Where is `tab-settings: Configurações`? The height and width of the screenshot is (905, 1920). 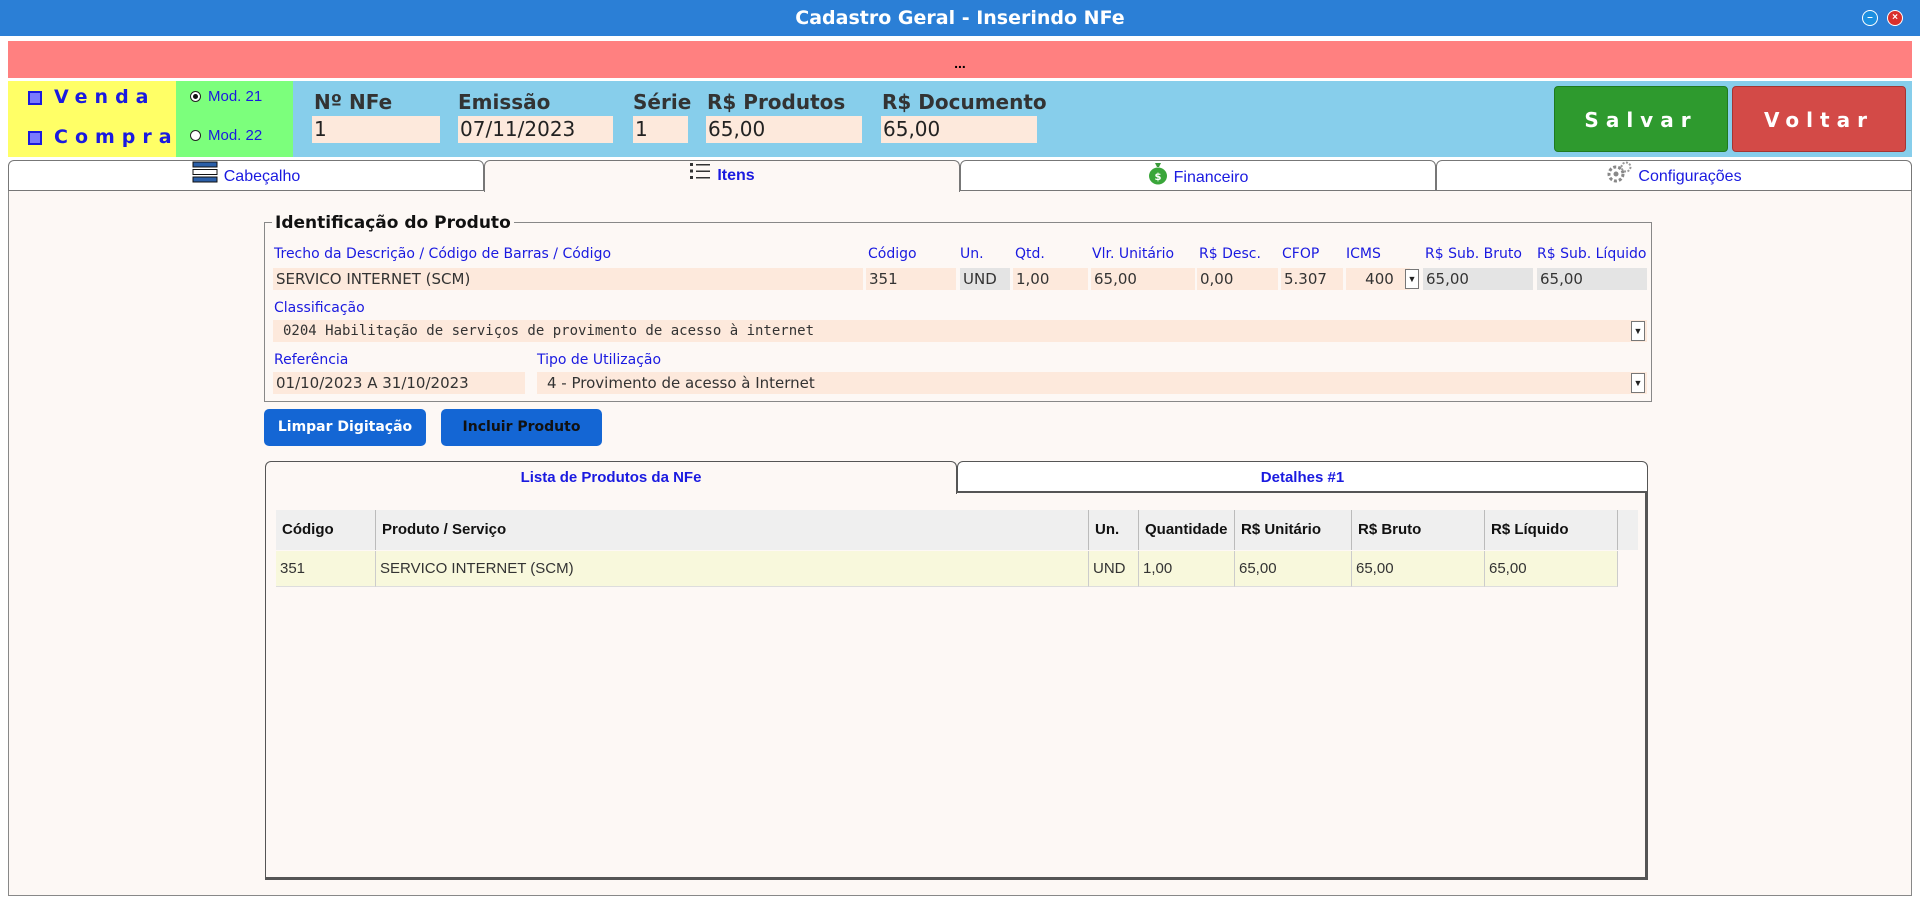 tab-settings: Configurações is located at coordinates (1674, 175).